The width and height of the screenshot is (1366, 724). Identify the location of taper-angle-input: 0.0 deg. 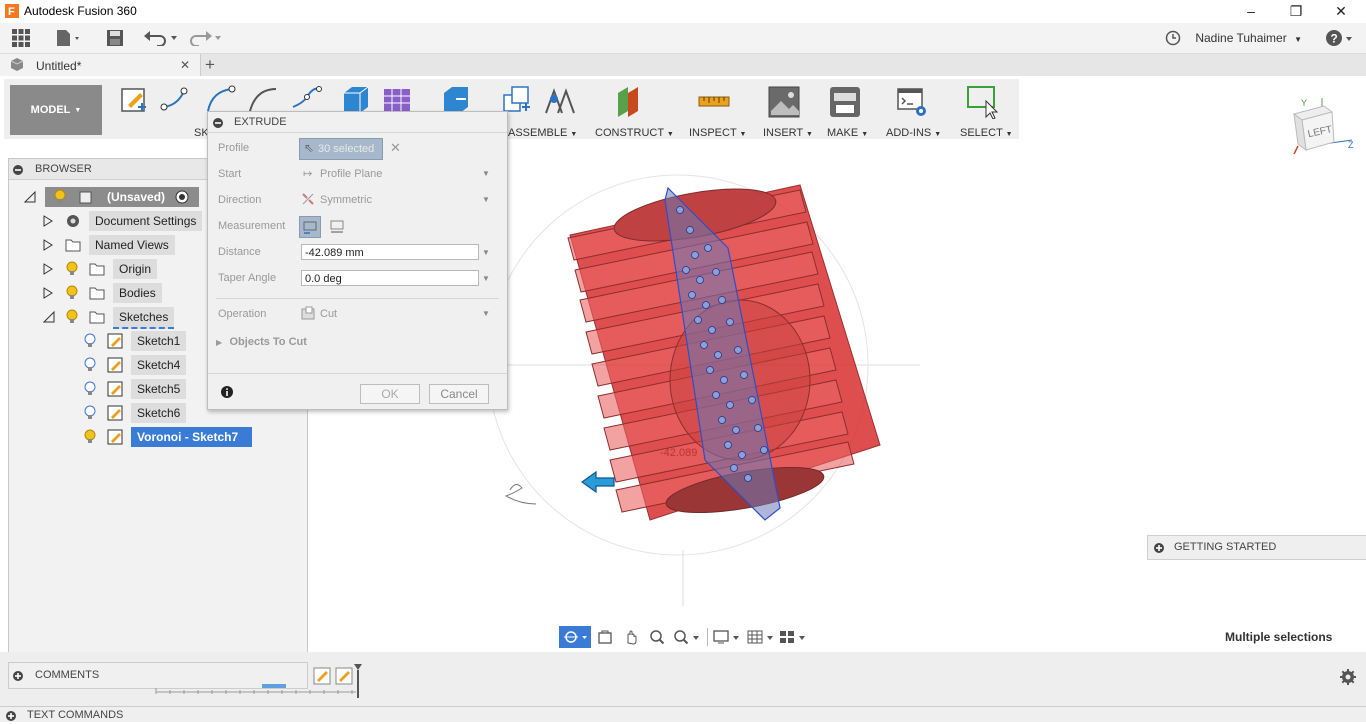
(390, 278).